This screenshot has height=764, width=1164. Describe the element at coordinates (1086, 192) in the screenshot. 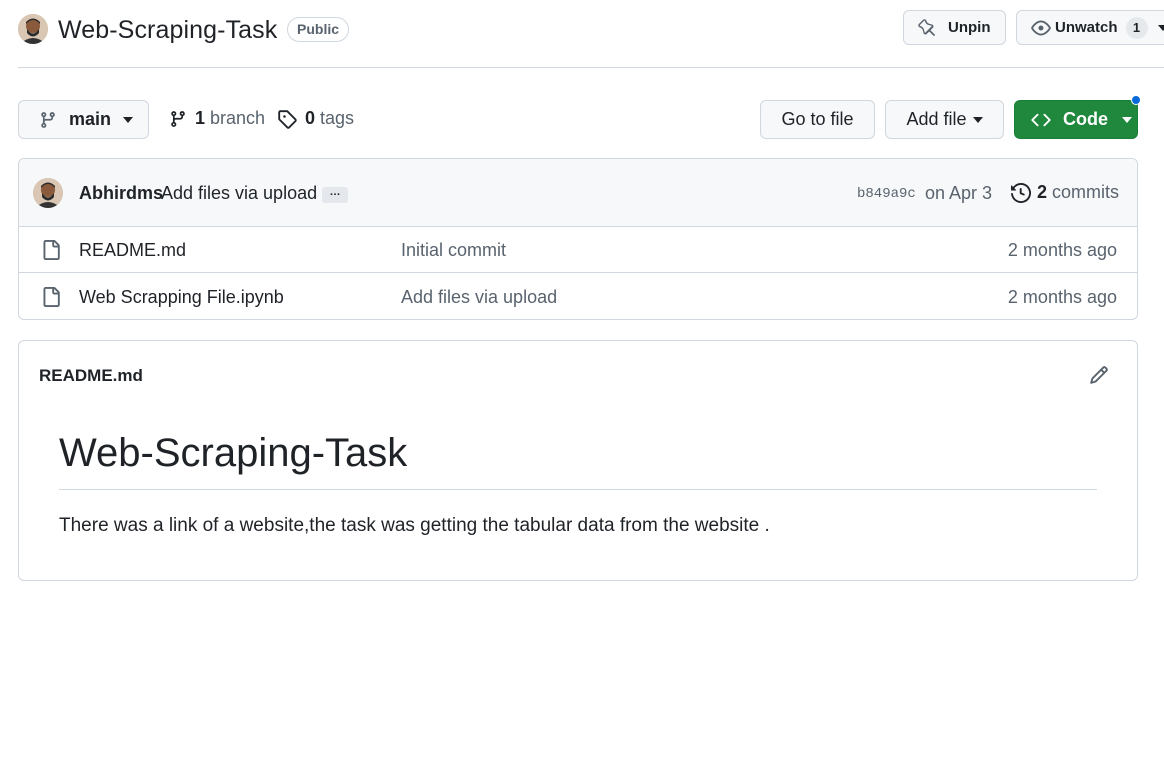

I see `commits-label: commits` at that location.